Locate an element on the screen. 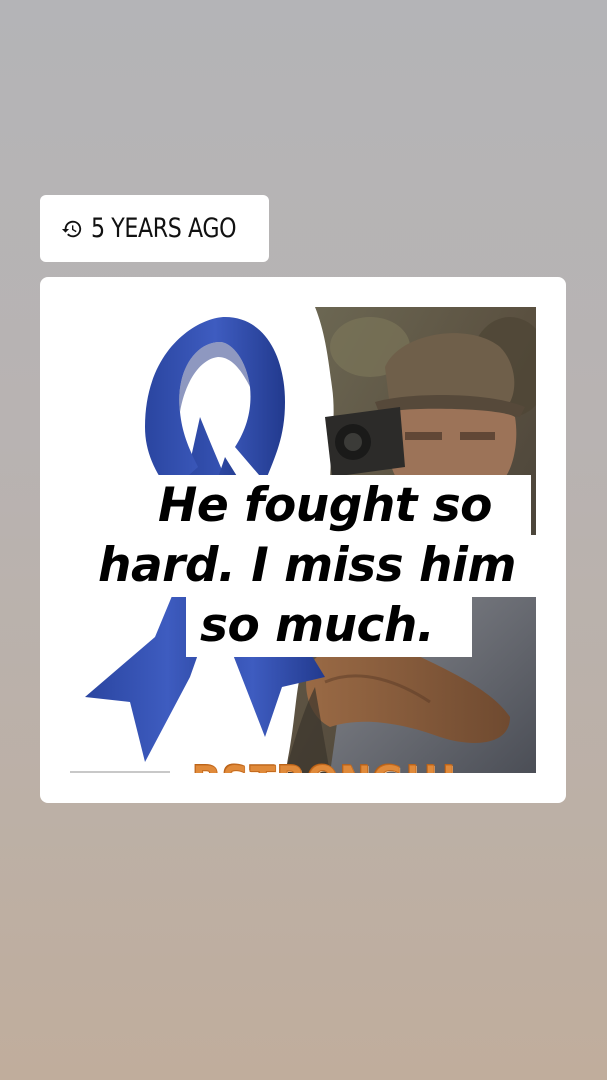  caption-line-1: He fought so is located at coordinates (339, 506).